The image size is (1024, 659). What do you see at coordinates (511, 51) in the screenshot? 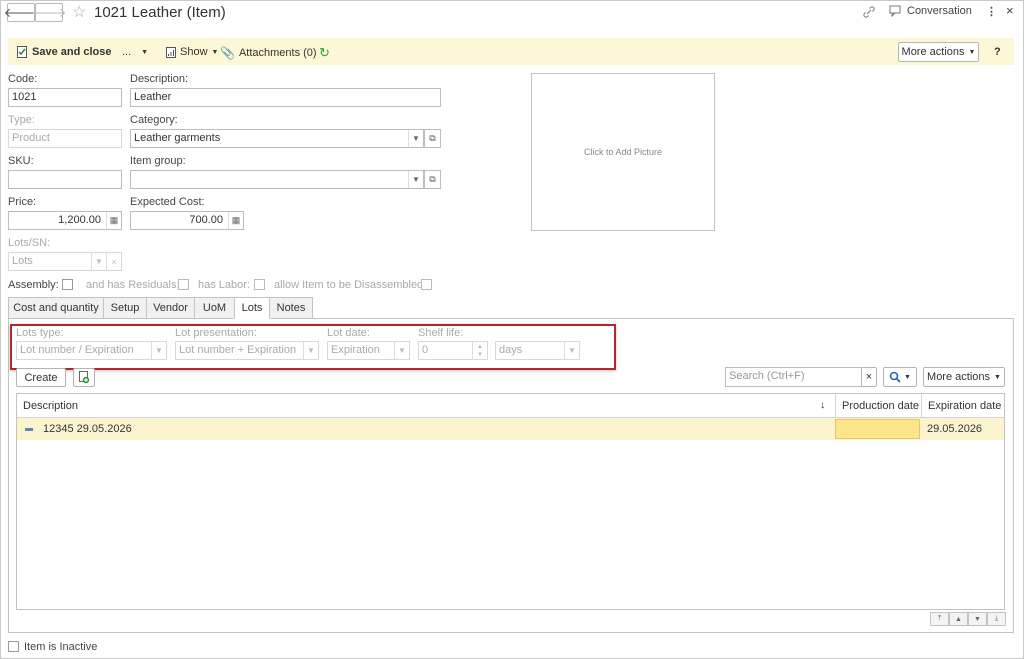
I see `command-bar` at bounding box center [511, 51].